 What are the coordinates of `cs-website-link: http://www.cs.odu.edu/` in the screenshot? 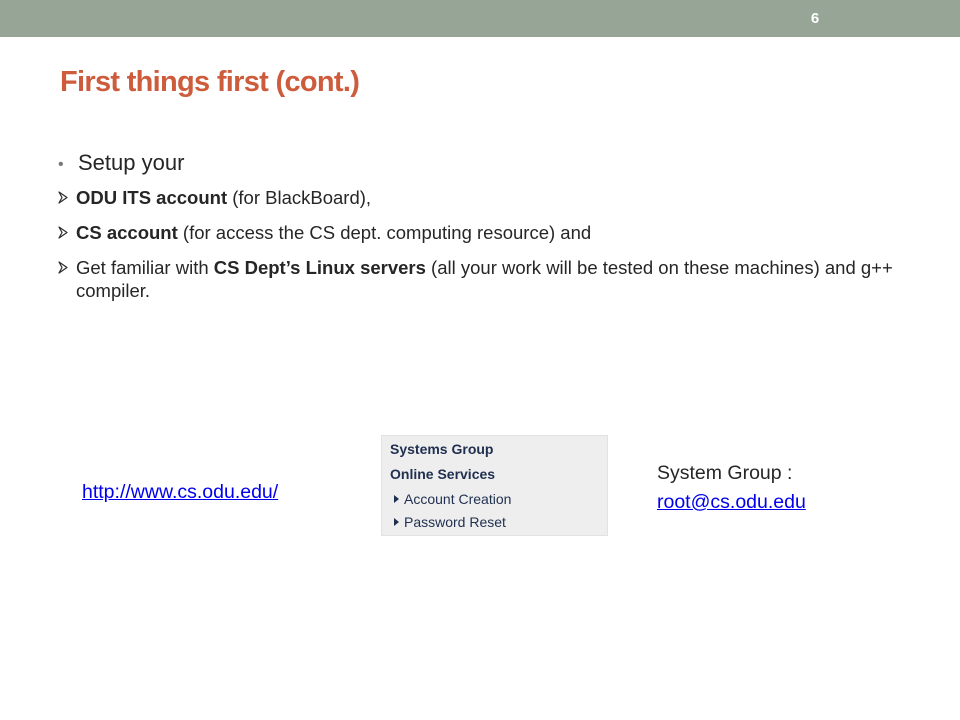 It's located at (180, 492).